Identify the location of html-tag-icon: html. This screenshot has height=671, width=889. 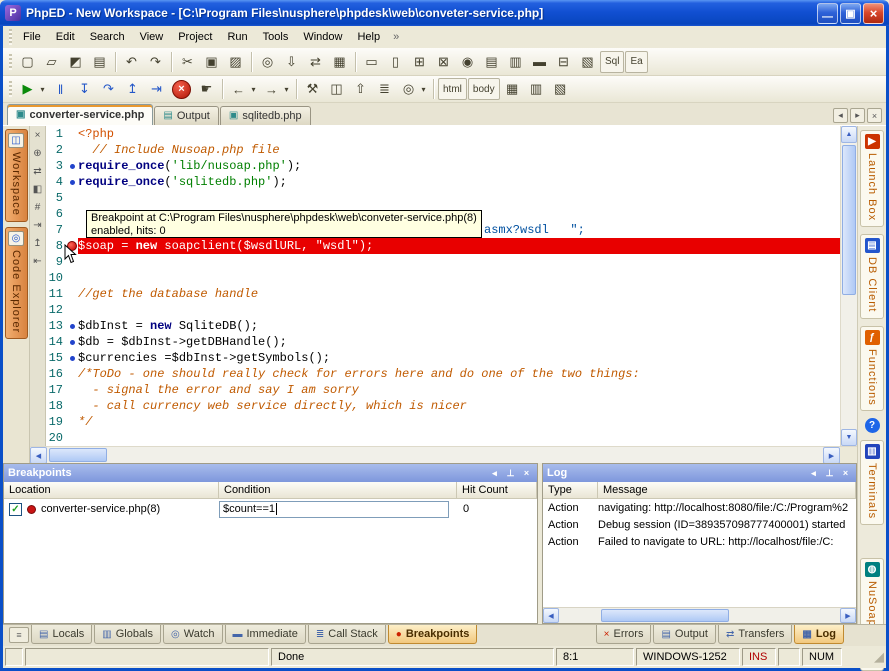
(452, 89).